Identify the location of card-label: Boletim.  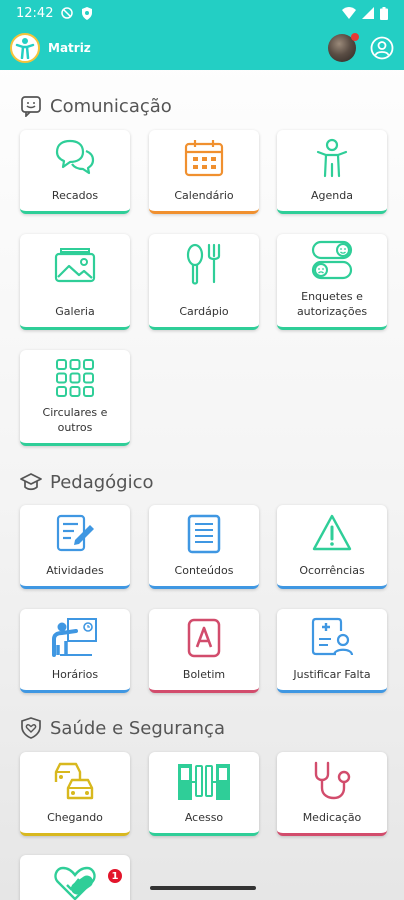
(204, 674).